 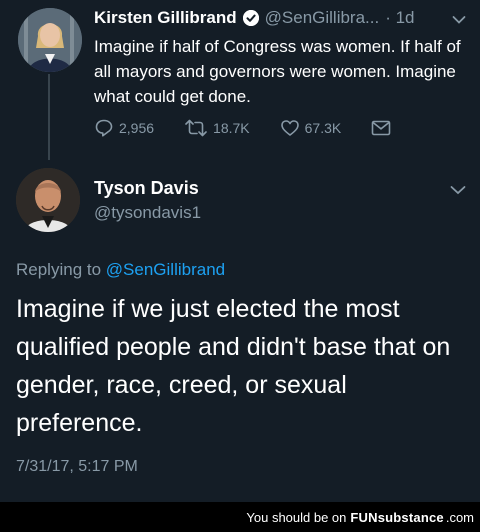 What do you see at coordinates (250, 18) in the screenshot?
I see `verified-icon` at bounding box center [250, 18].